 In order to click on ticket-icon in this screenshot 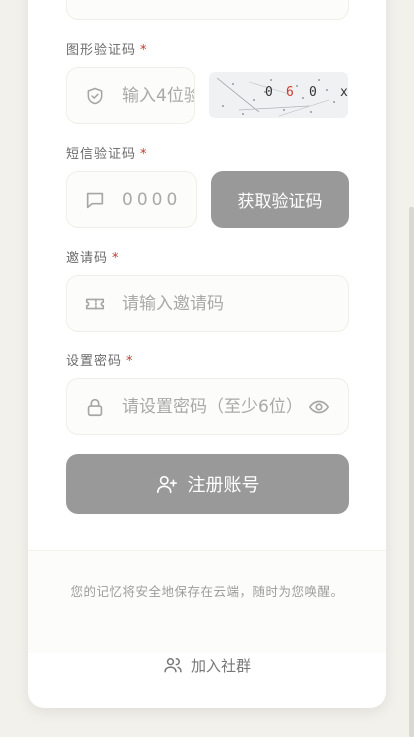, I will do `click(95, 304)`.